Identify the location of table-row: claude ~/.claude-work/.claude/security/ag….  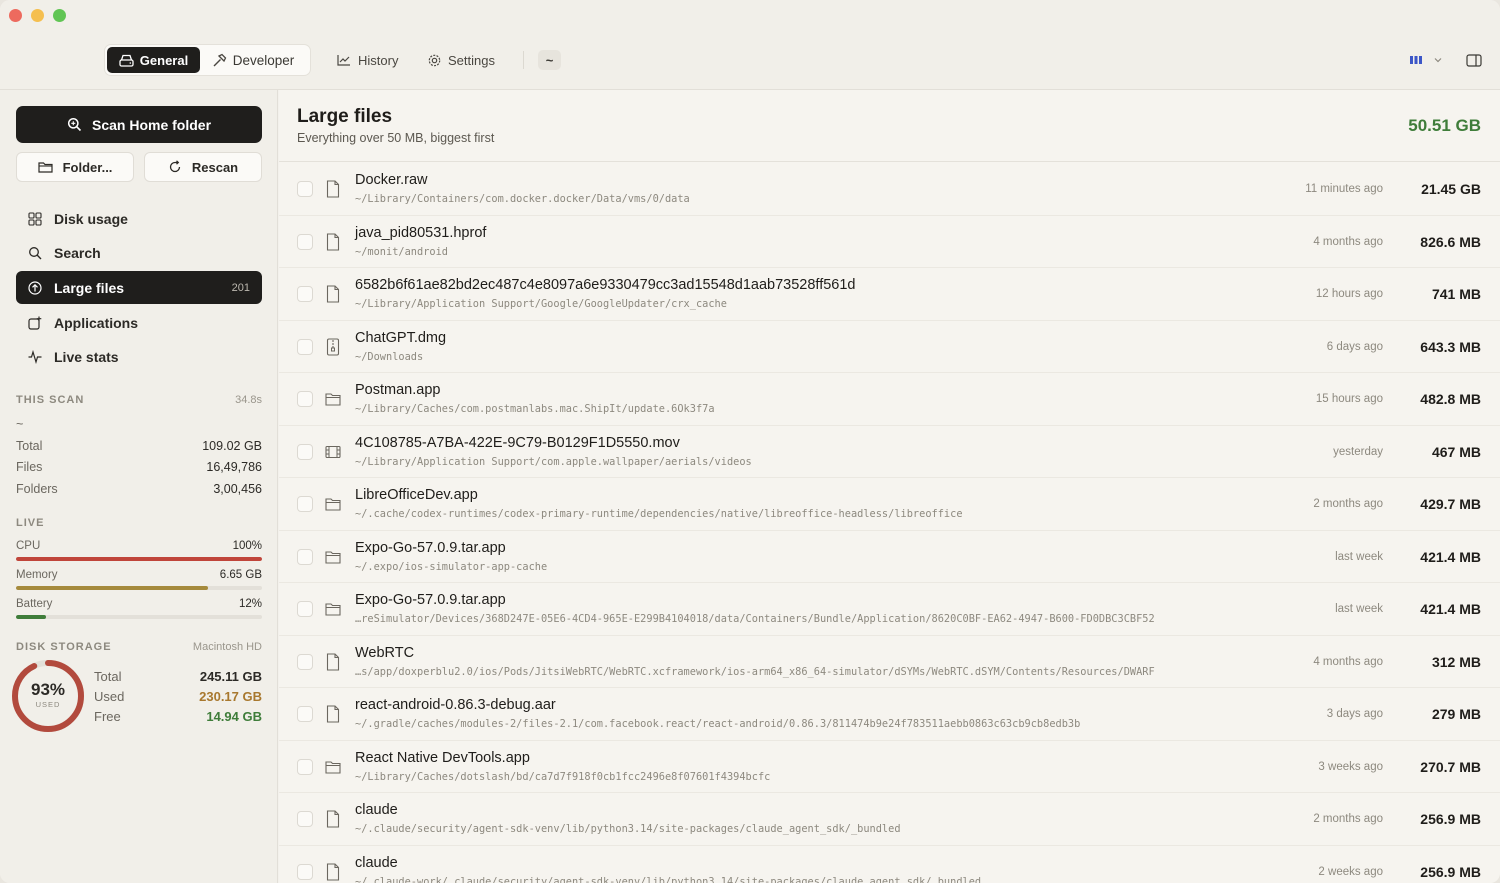
(889, 864).